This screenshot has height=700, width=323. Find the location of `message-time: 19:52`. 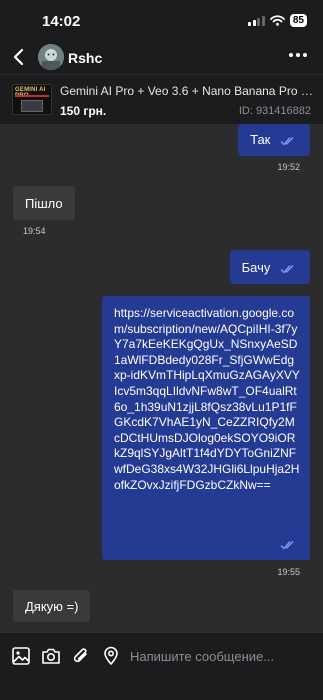

message-time: 19:52 is located at coordinates (288, 167).